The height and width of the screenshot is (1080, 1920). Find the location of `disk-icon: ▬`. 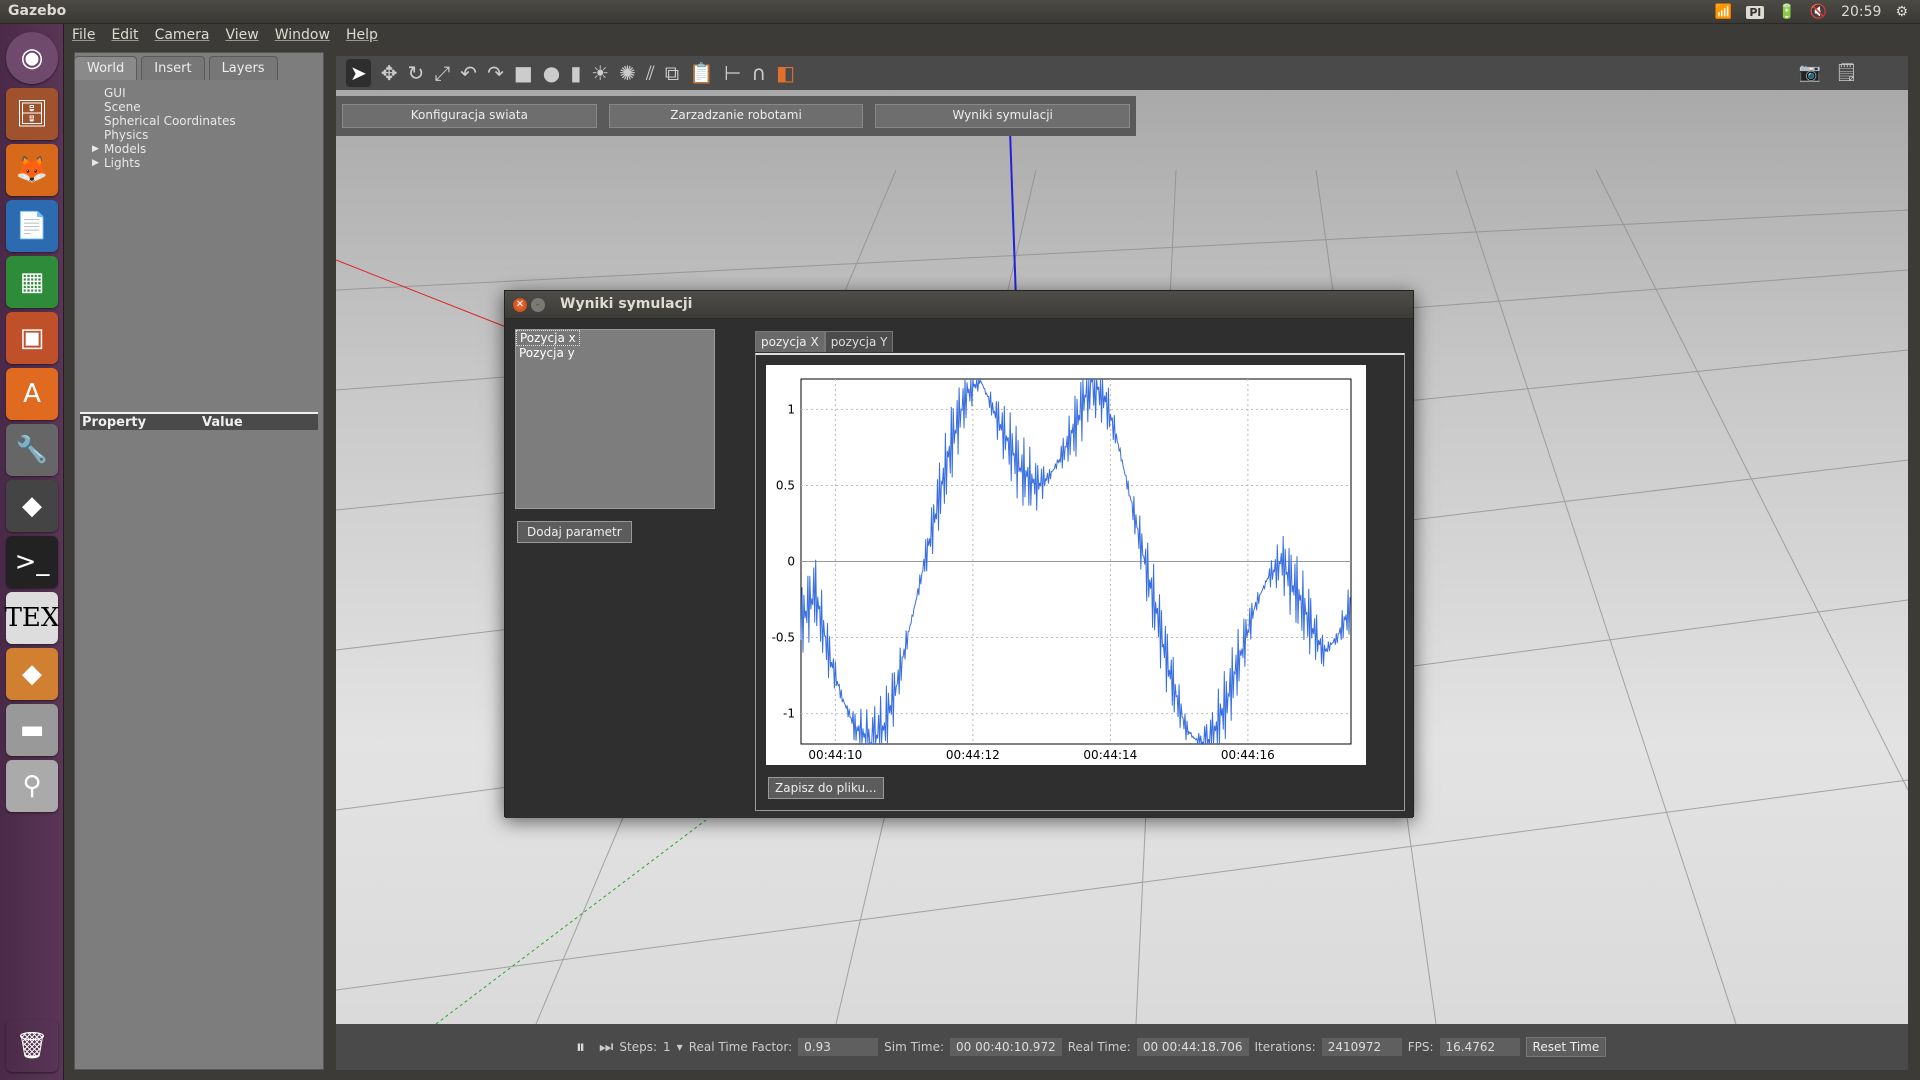

disk-icon: ▬ is located at coordinates (32, 730).